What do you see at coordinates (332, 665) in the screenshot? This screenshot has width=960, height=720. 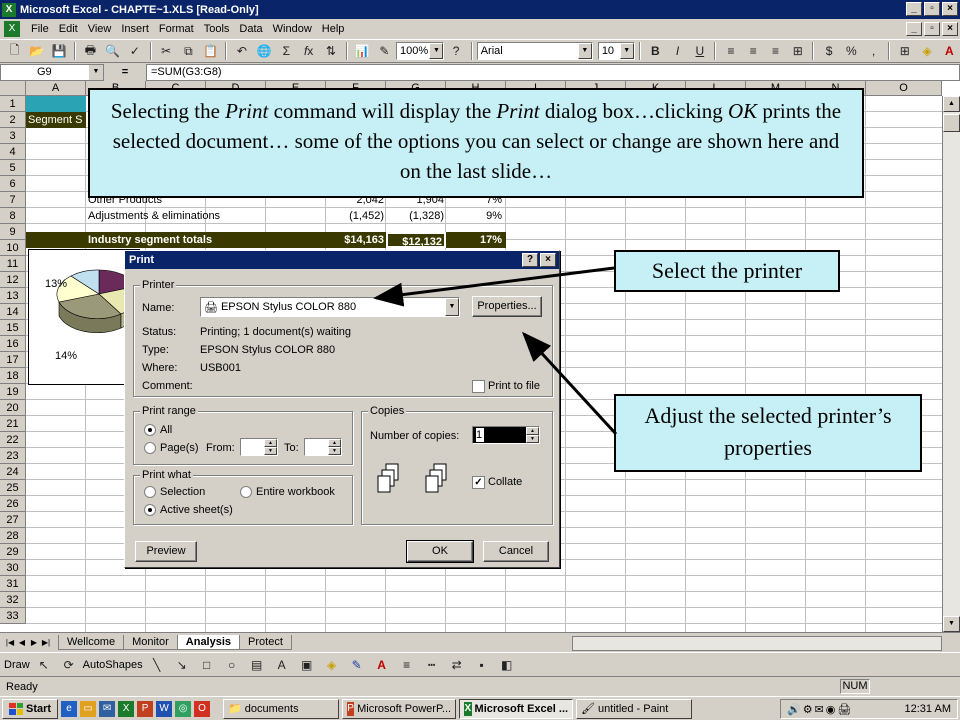 I see `fill-color-draw-icon: ◈` at bounding box center [332, 665].